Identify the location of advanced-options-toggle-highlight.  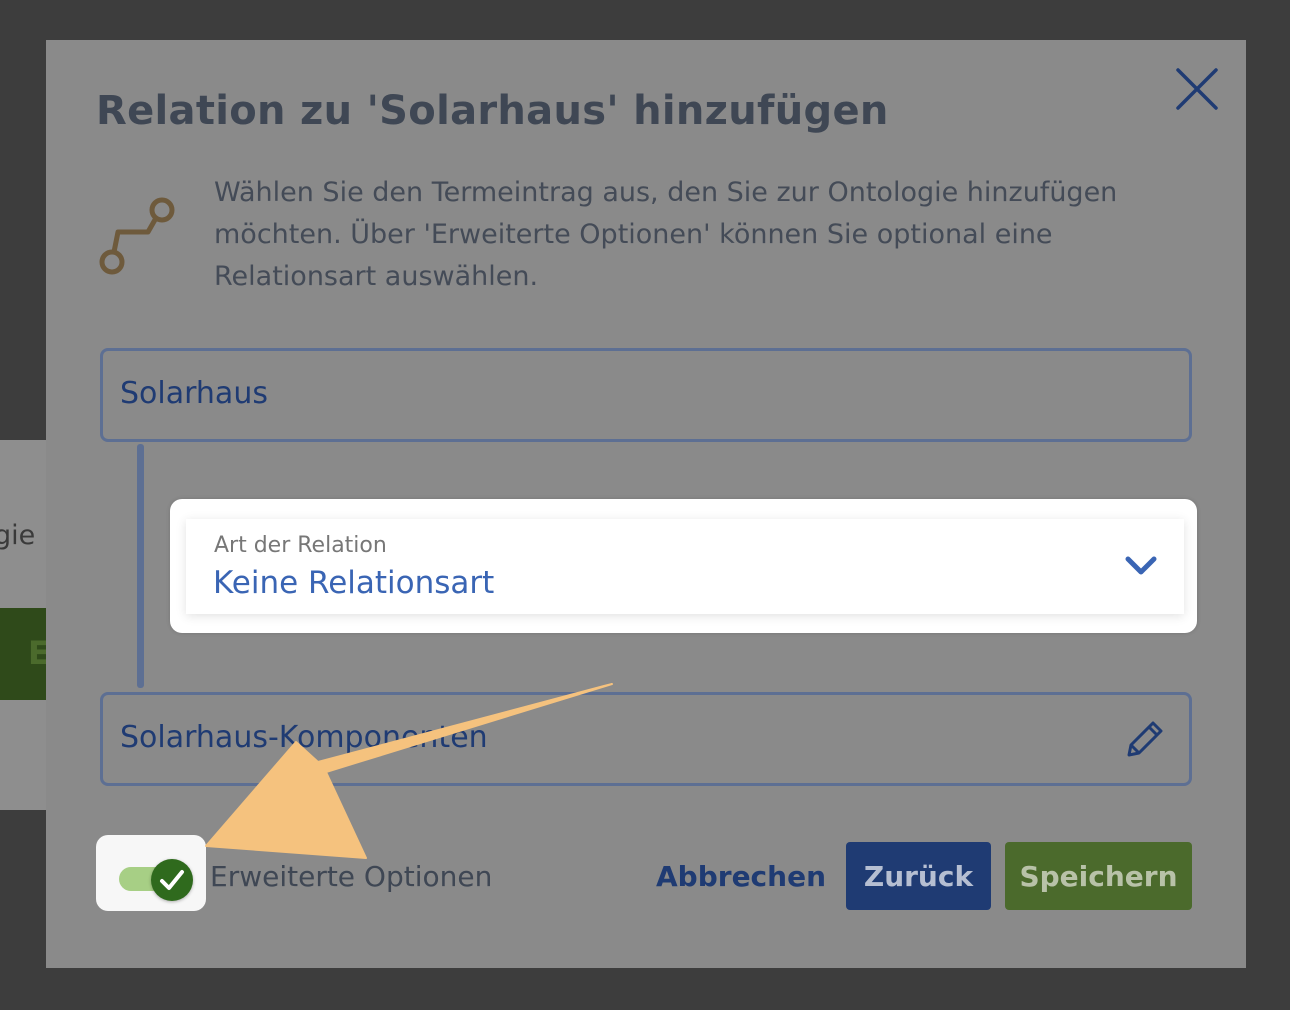
(151, 873).